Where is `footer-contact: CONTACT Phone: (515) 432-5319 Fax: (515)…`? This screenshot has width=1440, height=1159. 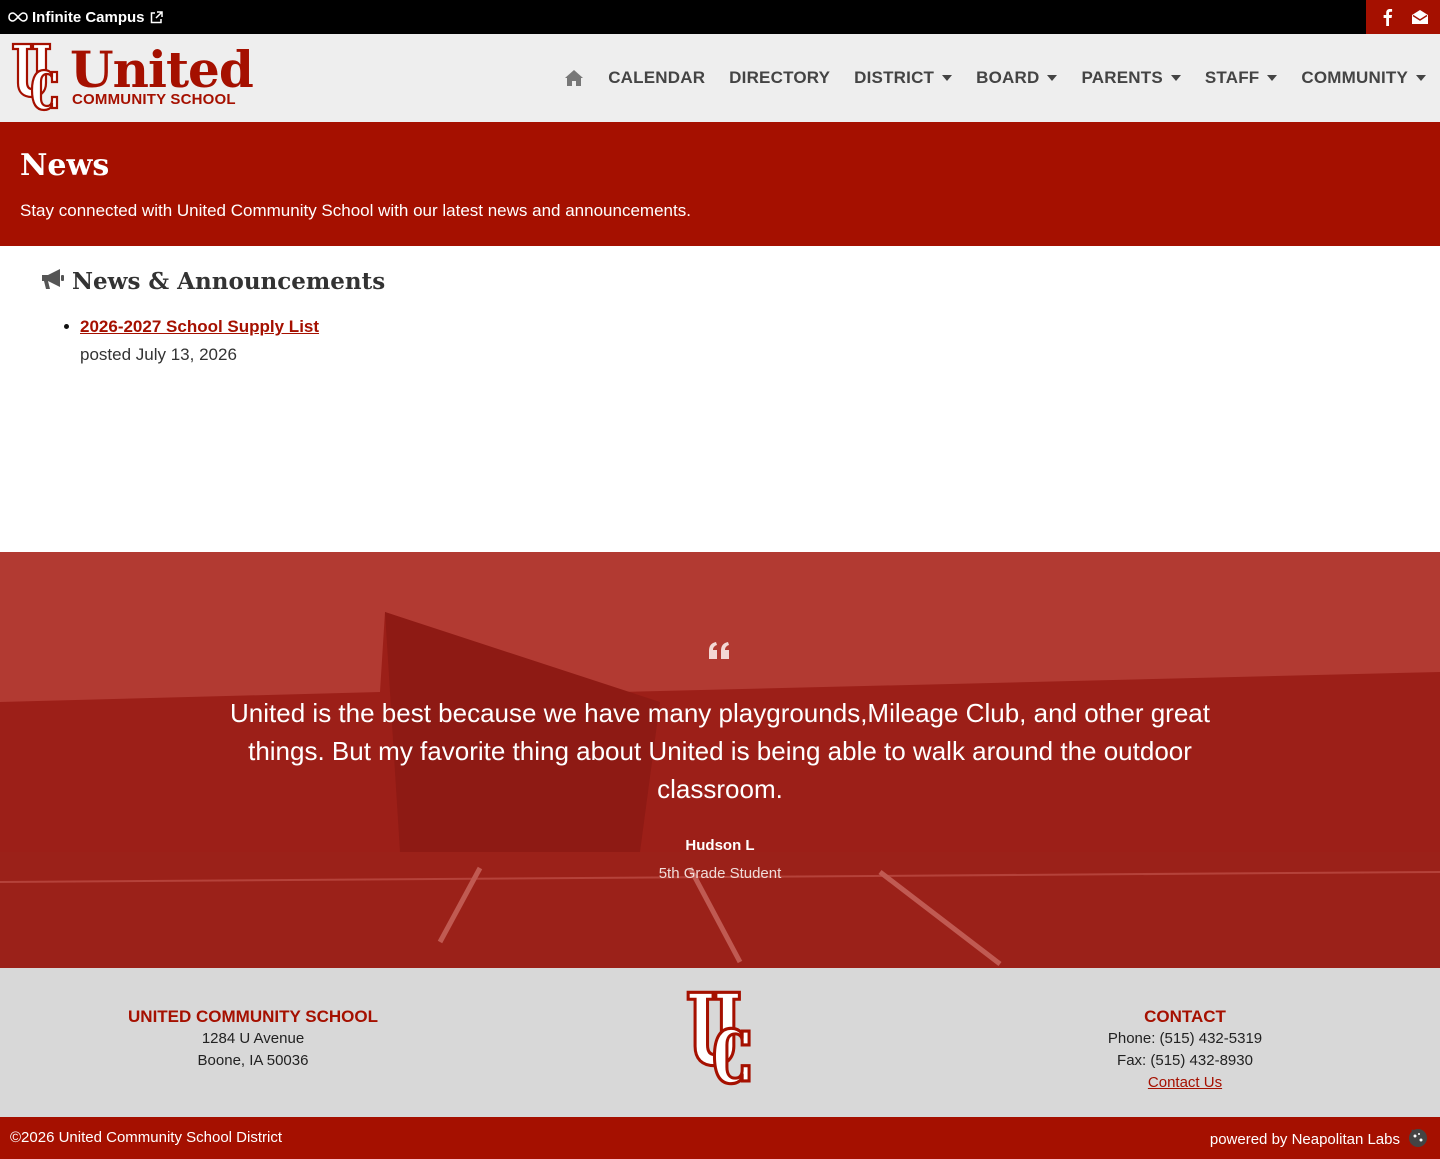
footer-contact: CONTACT Phone: (515) 432-5319 Fax: (515)… is located at coordinates (1185, 1050).